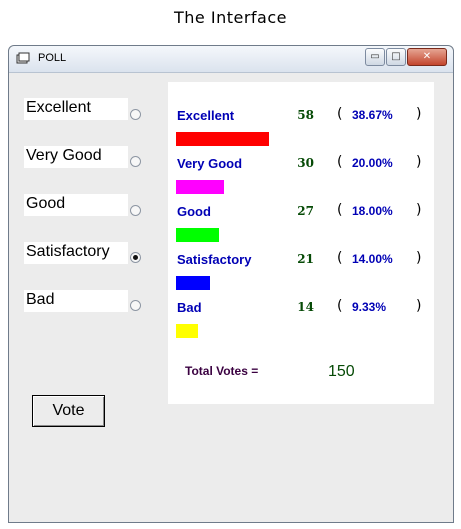  I want to click on result-bar-very-good, so click(200, 187).